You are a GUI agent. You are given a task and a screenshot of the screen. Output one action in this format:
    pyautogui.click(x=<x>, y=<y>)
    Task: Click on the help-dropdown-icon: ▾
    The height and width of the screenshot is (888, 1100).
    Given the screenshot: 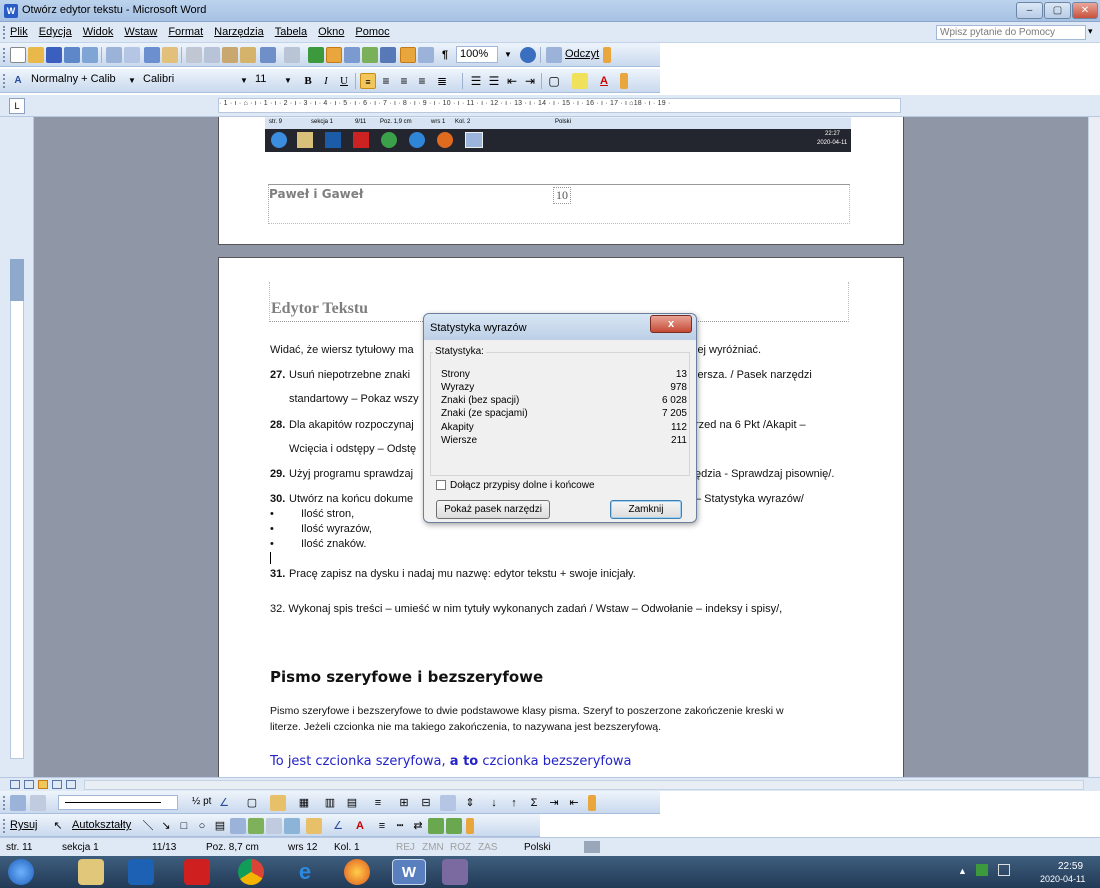 What is the action you would take?
    pyautogui.click(x=1090, y=31)
    